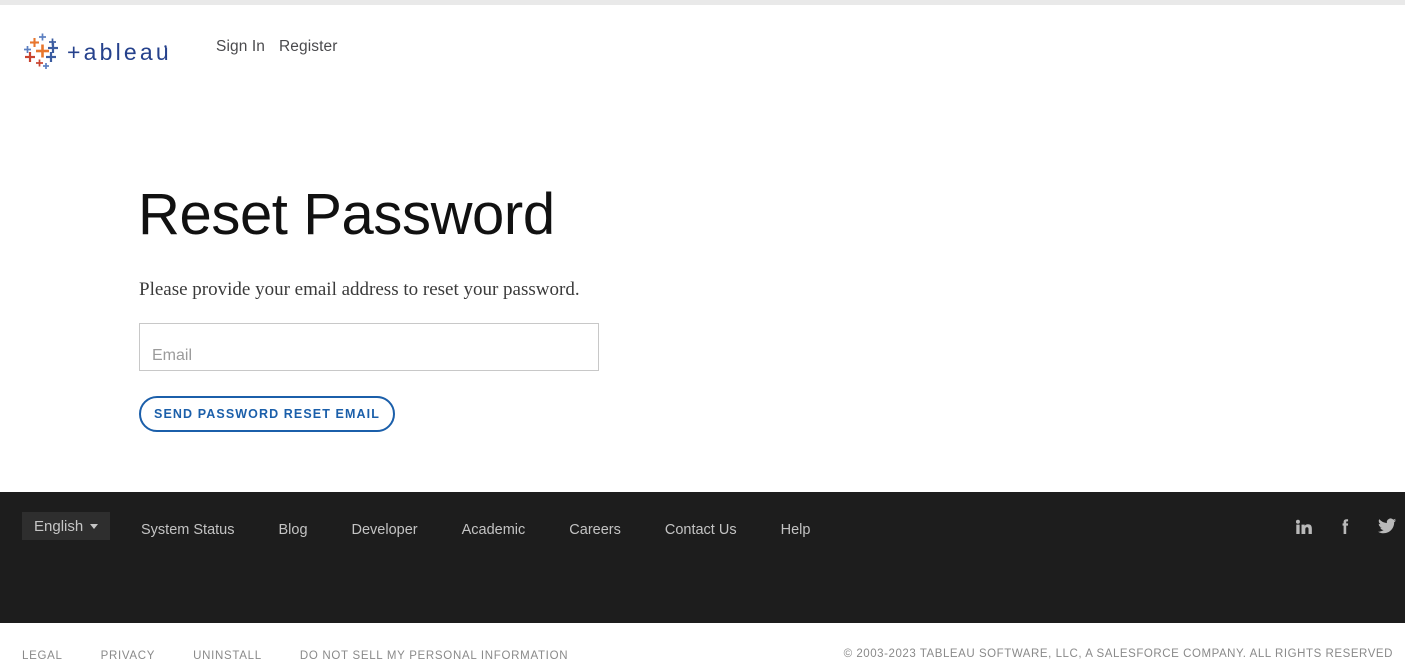 Image resolution: width=1405 pixels, height=662 pixels. I want to click on page-title: Reset Password, so click(346, 214).